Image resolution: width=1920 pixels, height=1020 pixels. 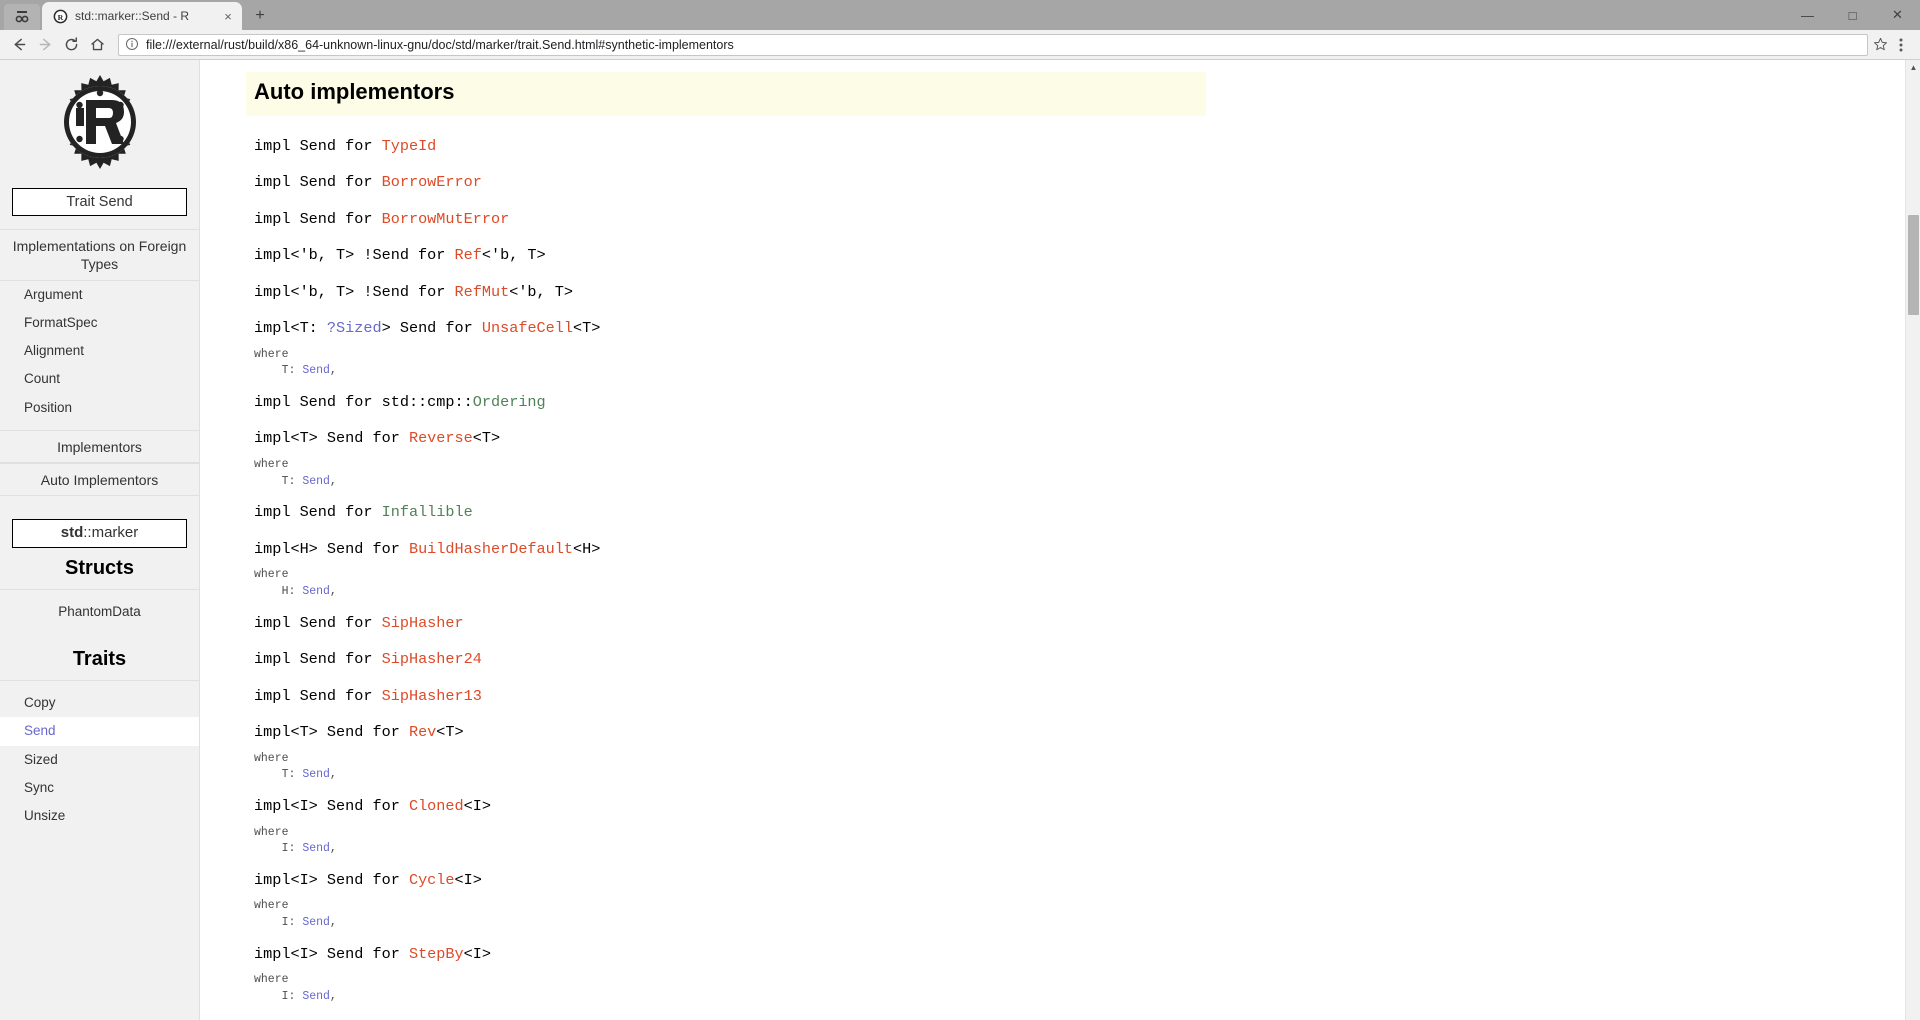 I want to click on impl-signature-text: impl<'b, T> !Send for, so click(x=354, y=291).